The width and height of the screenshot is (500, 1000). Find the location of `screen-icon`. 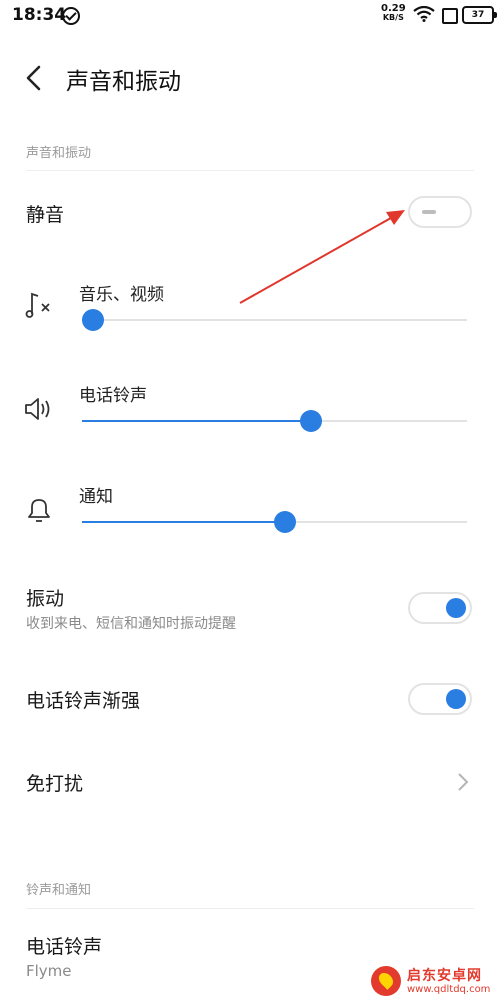

screen-icon is located at coordinates (450, 16).